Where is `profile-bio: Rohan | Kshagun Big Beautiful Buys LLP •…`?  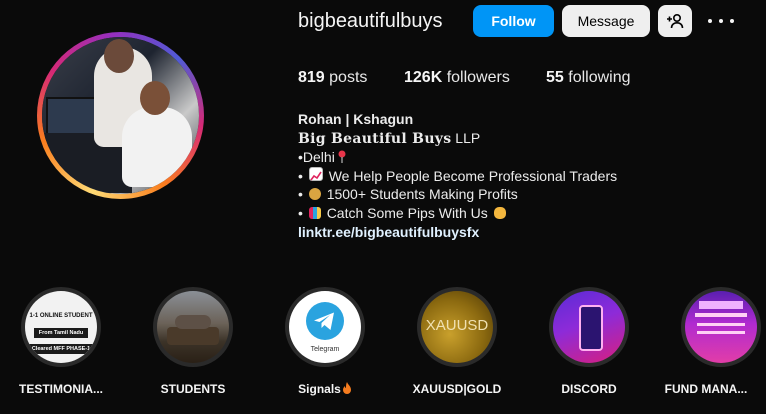
profile-bio: Rohan | Kshagun Big Beautiful Buys LLP •… is located at coordinates (457, 175).